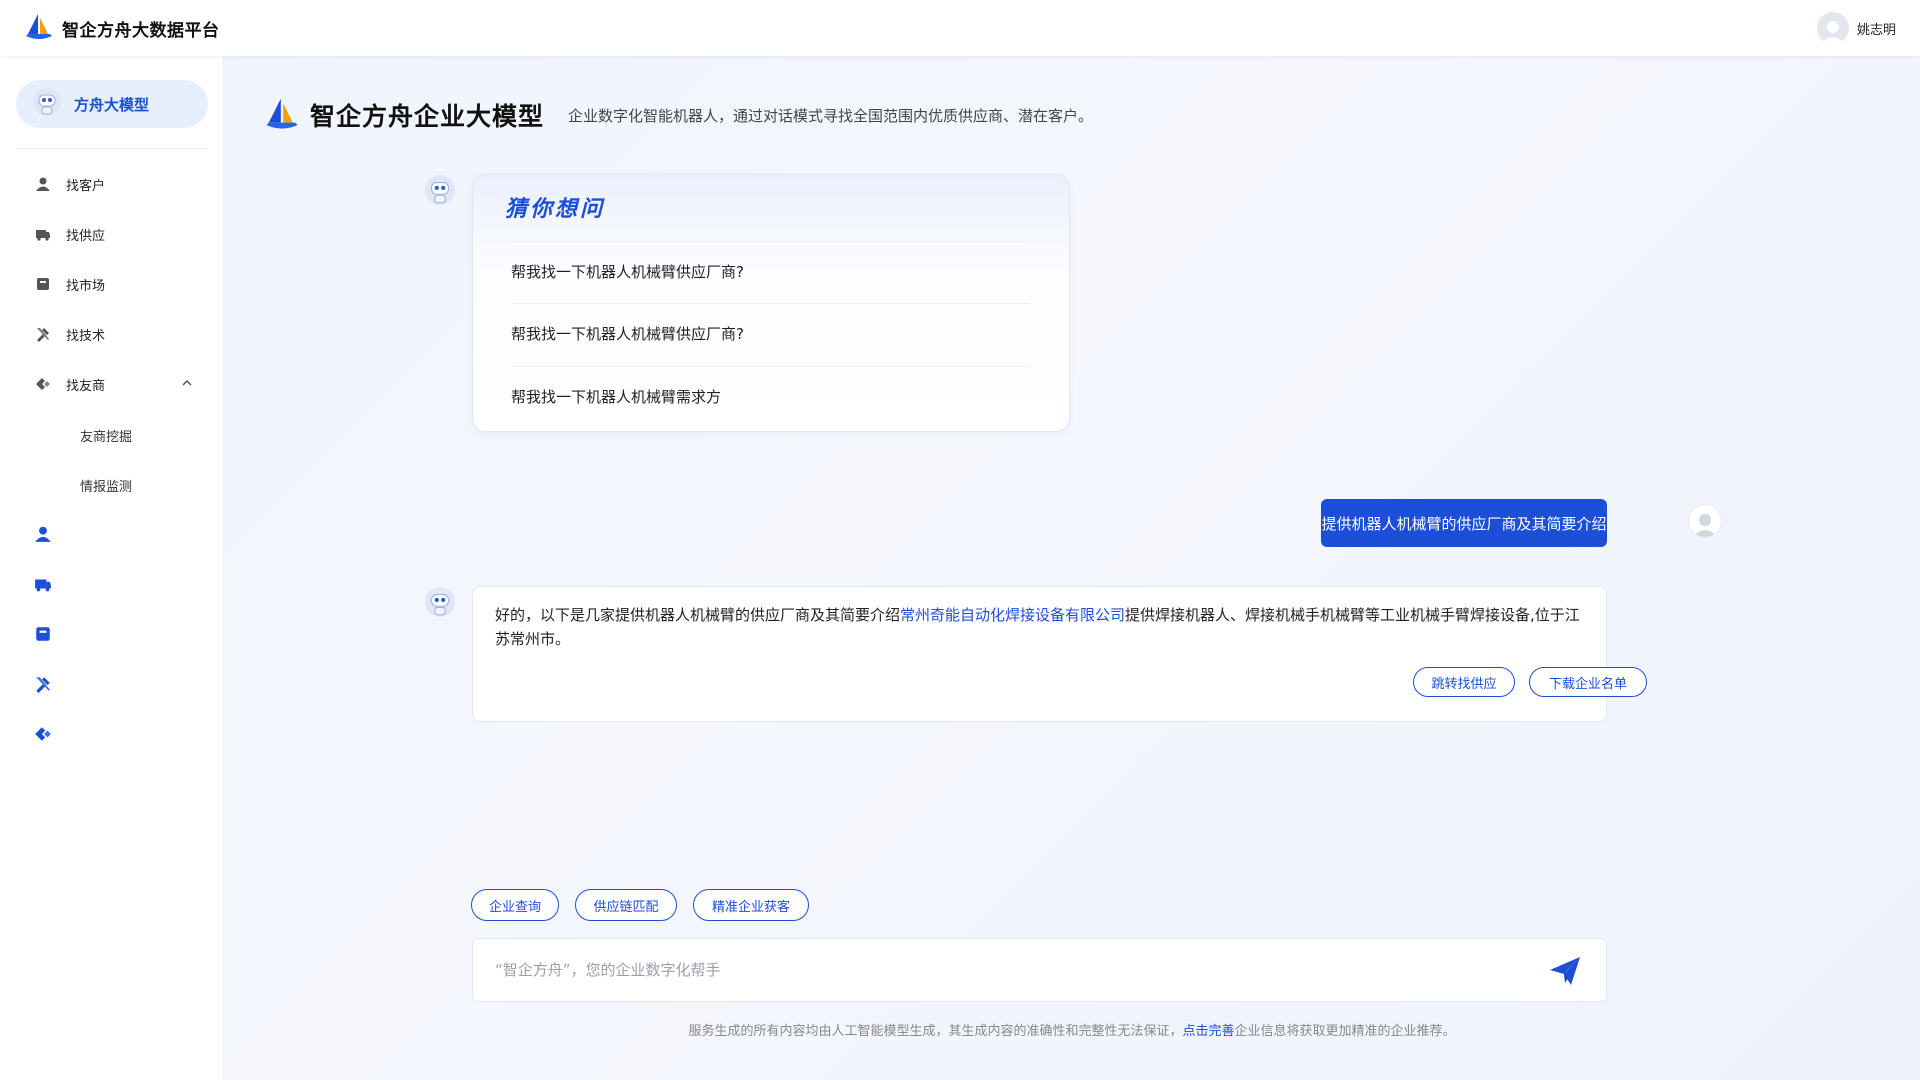 Image resolution: width=1920 pixels, height=1080 pixels. What do you see at coordinates (751, 905) in the screenshot?
I see `quick-chip-precise-leads: 精准企业获客` at bounding box center [751, 905].